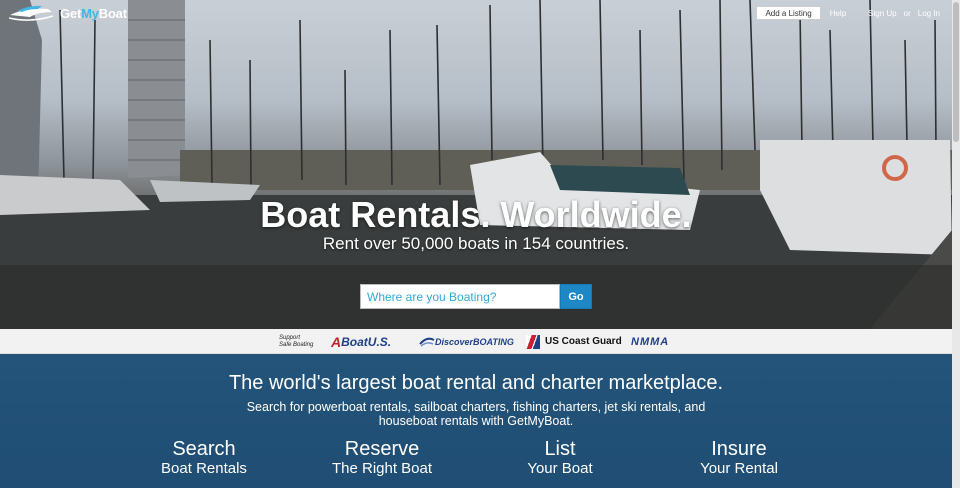 This screenshot has width=960, height=488. I want to click on feature-list: List Your Boat, so click(560, 457).